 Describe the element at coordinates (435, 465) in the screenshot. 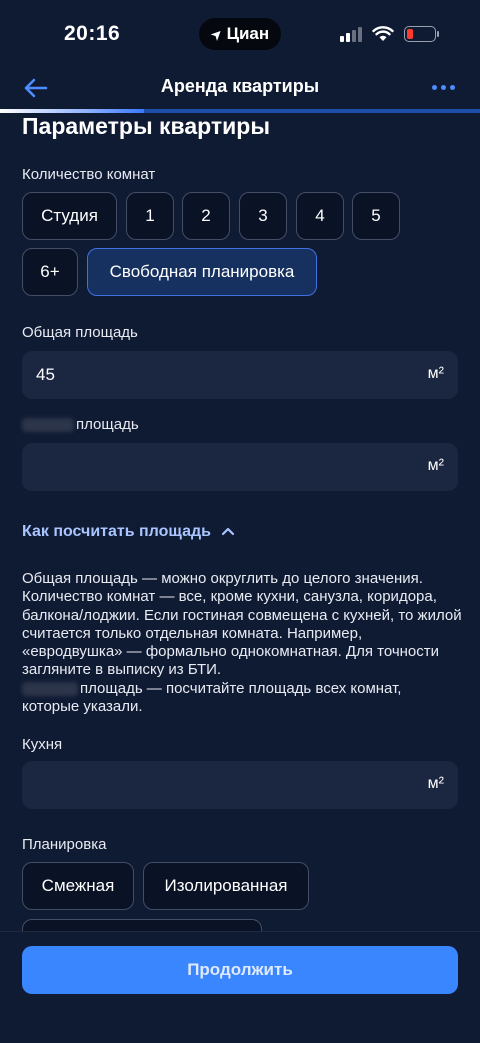

I see `living-area-unit: м²` at that location.